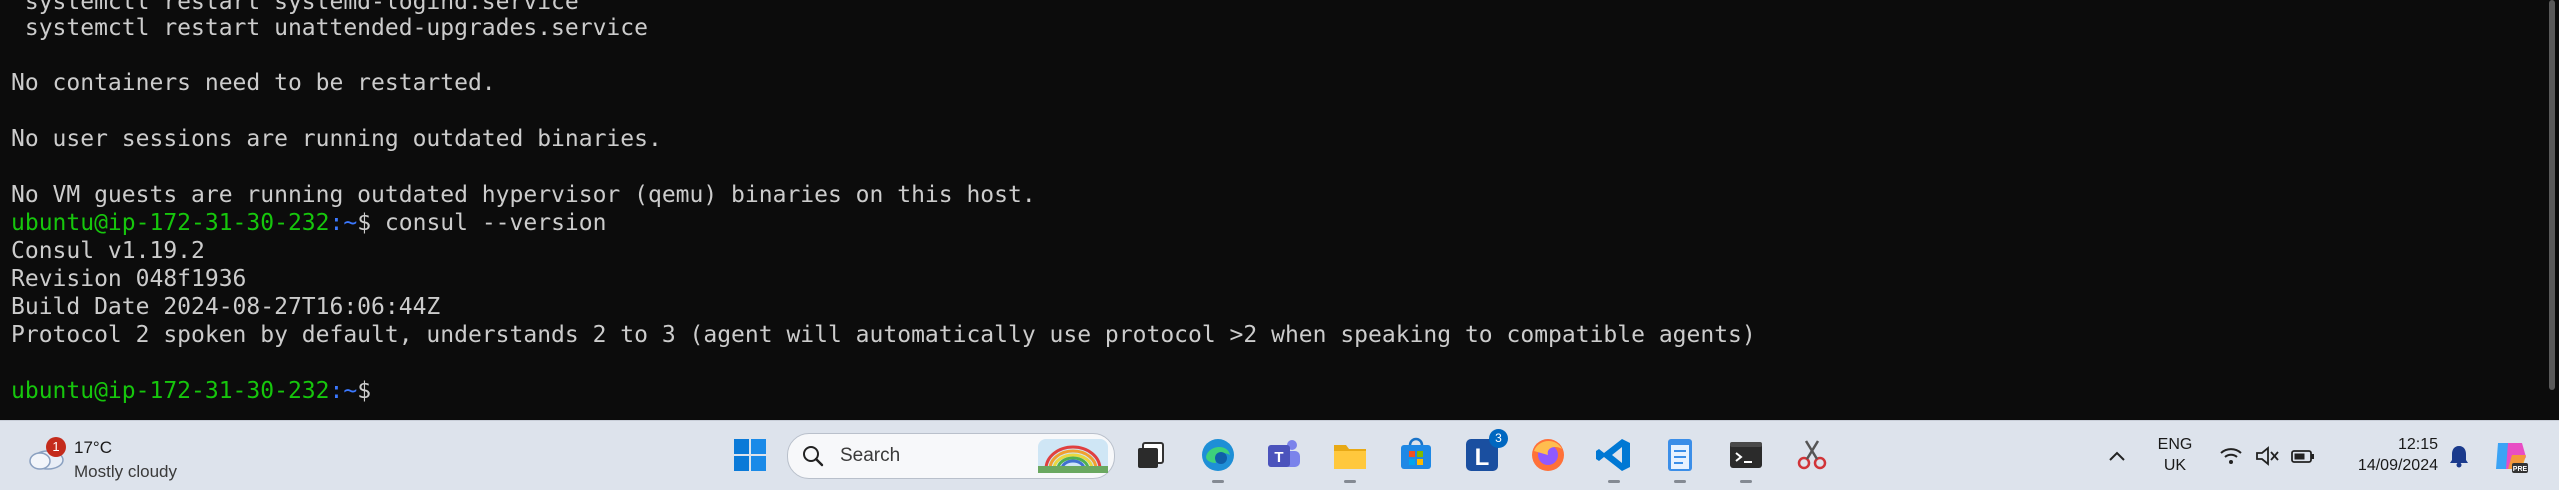 This screenshot has width=2559, height=490. Describe the element at coordinates (2175, 455) in the screenshot. I see `language-indicator: ENG UK` at that location.